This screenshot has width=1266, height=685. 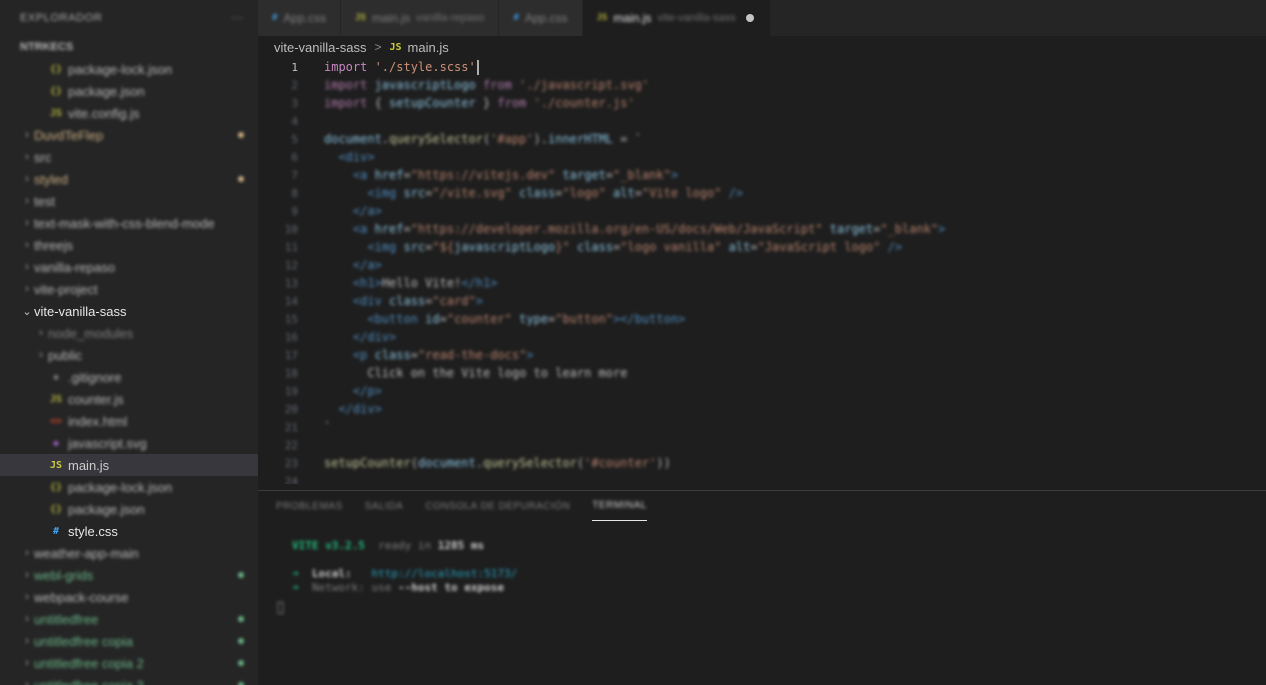 What do you see at coordinates (44, 201) in the screenshot?
I see `tree-item-label: test` at bounding box center [44, 201].